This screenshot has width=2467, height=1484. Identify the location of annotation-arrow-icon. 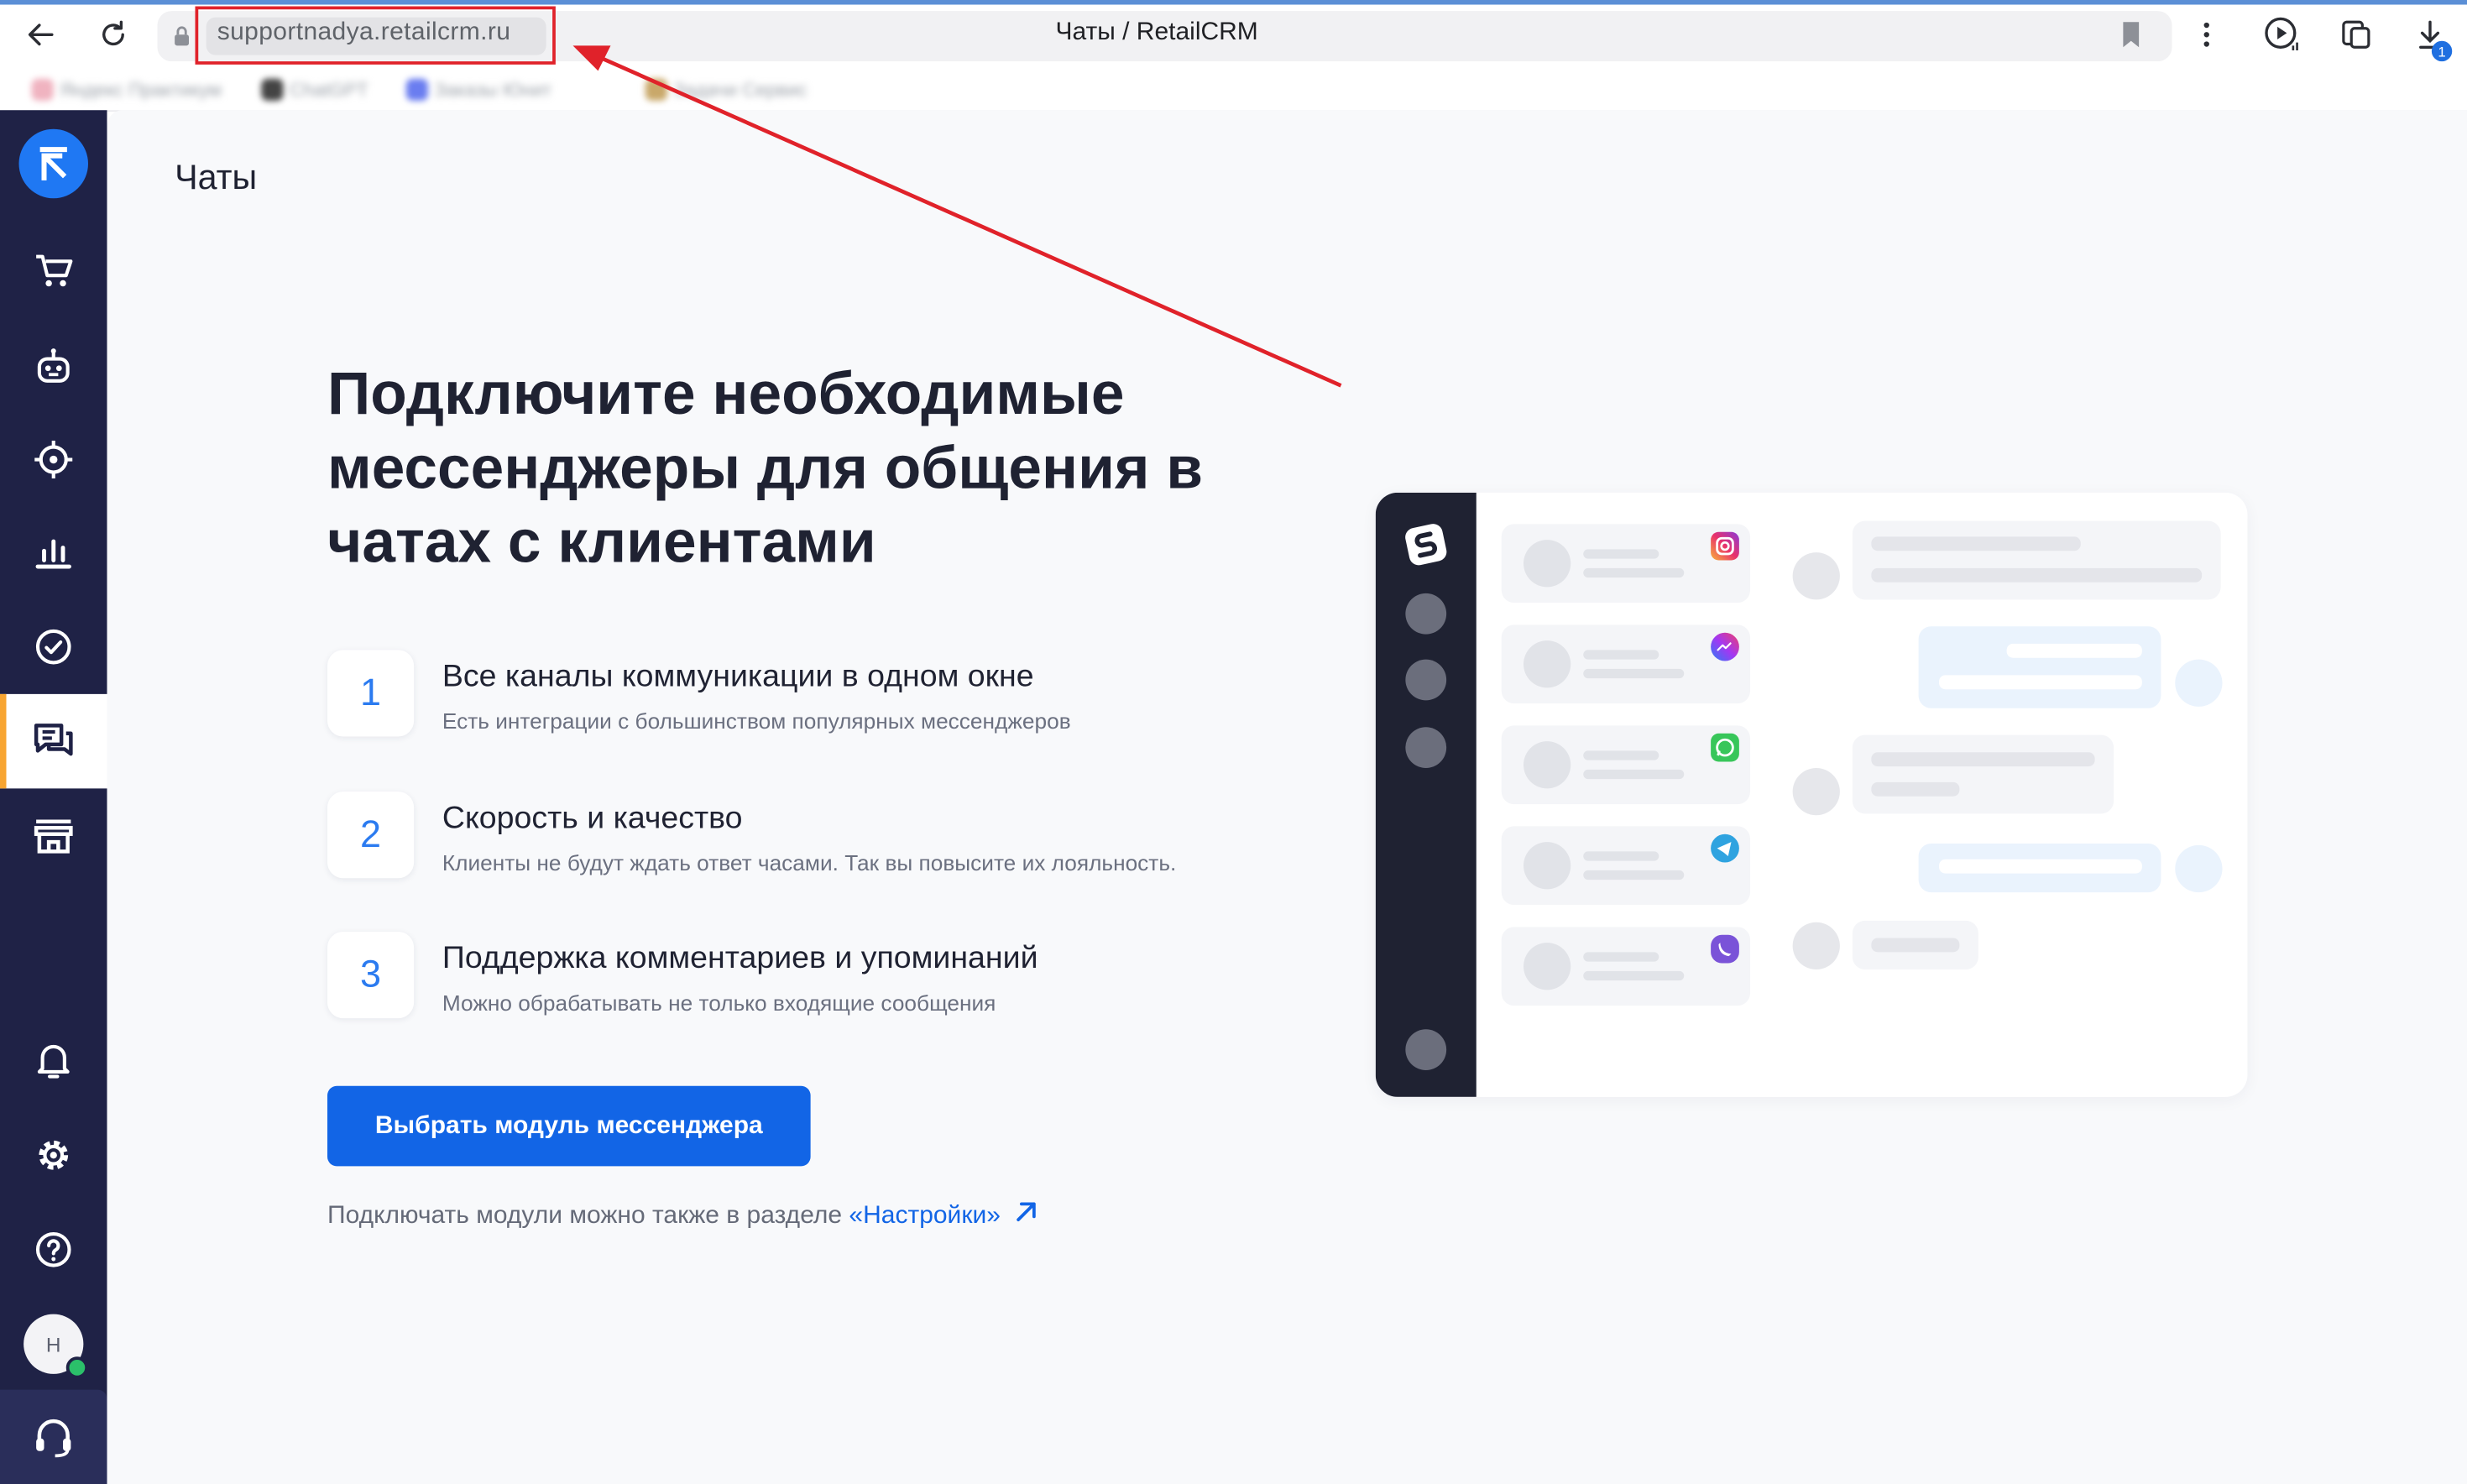
(957, 216).